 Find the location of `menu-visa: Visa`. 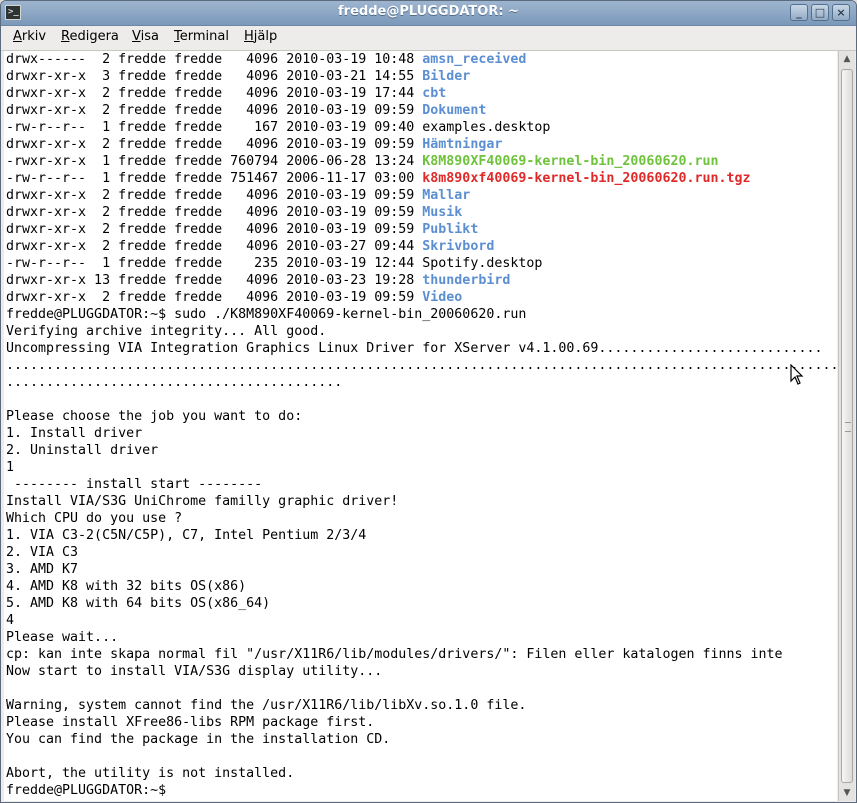

menu-visa: Visa is located at coordinates (145, 36).